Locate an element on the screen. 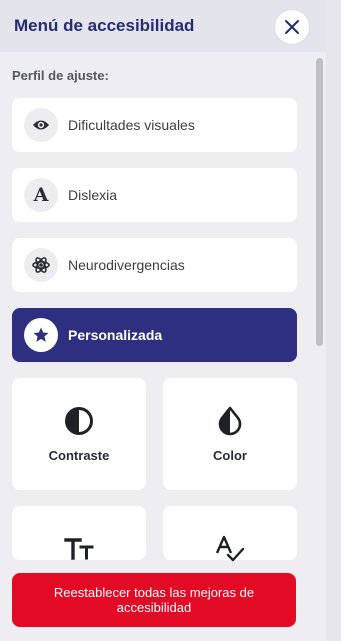  letter-a-icon: A is located at coordinates (41, 195).